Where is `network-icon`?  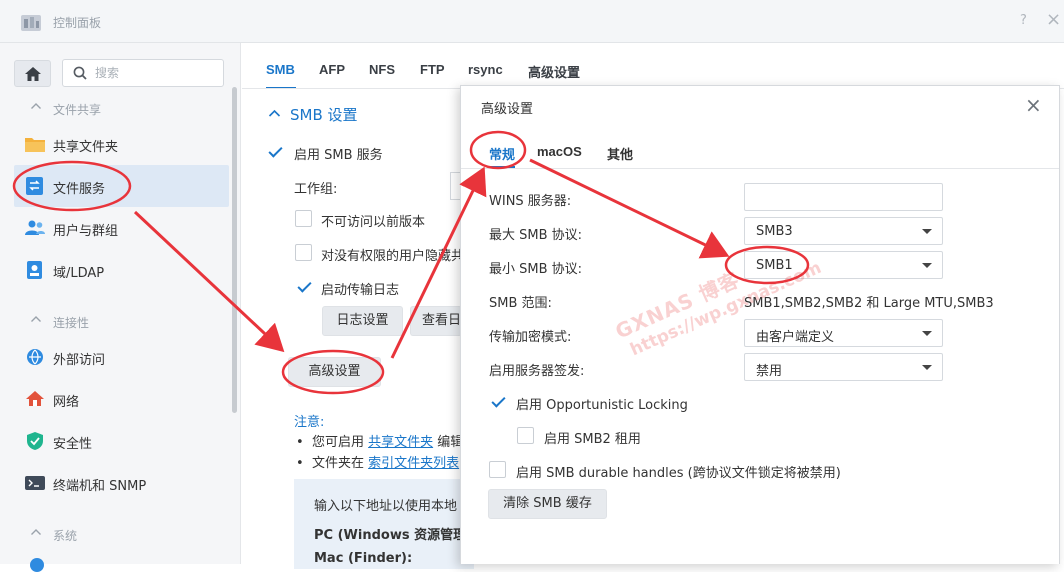
network-icon is located at coordinates (35, 398).